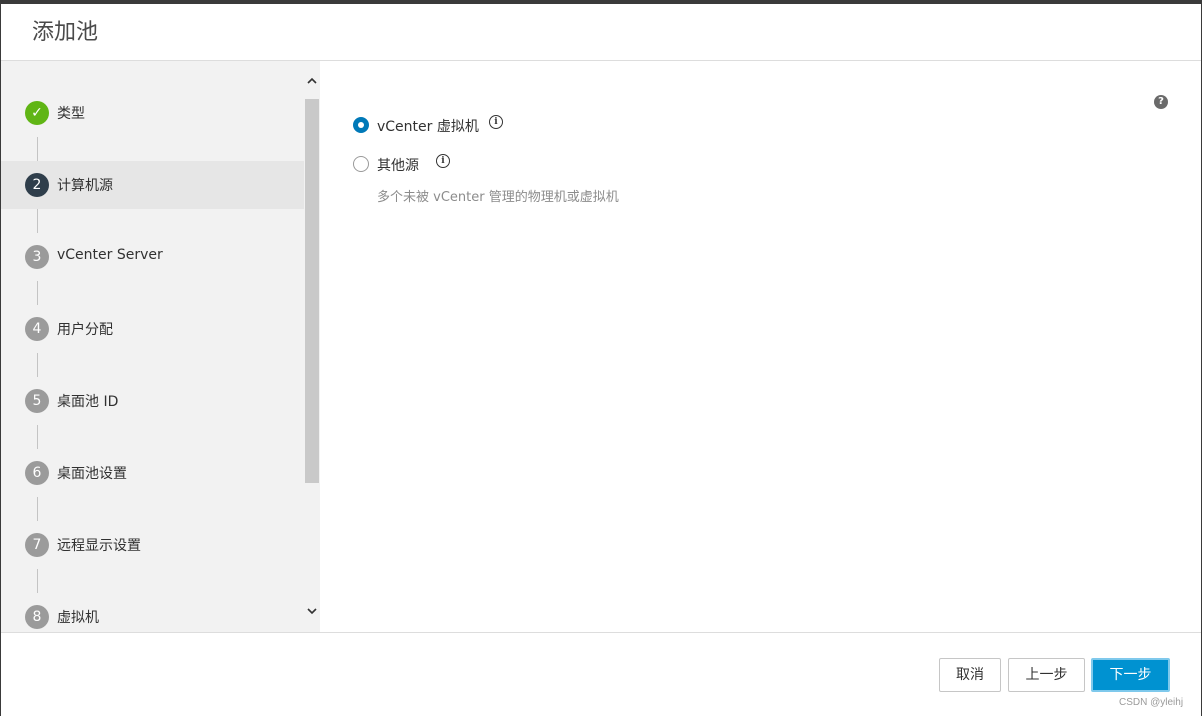 The width and height of the screenshot is (1202, 716). What do you see at coordinates (65, 32) in the screenshot?
I see `dialog-title: 添加池` at bounding box center [65, 32].